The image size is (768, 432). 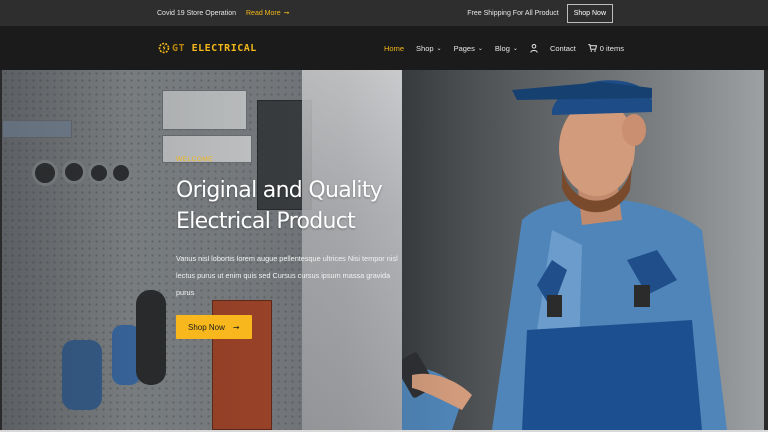 I want to click on gear-bolt-icon, so click(x=164, y=48).